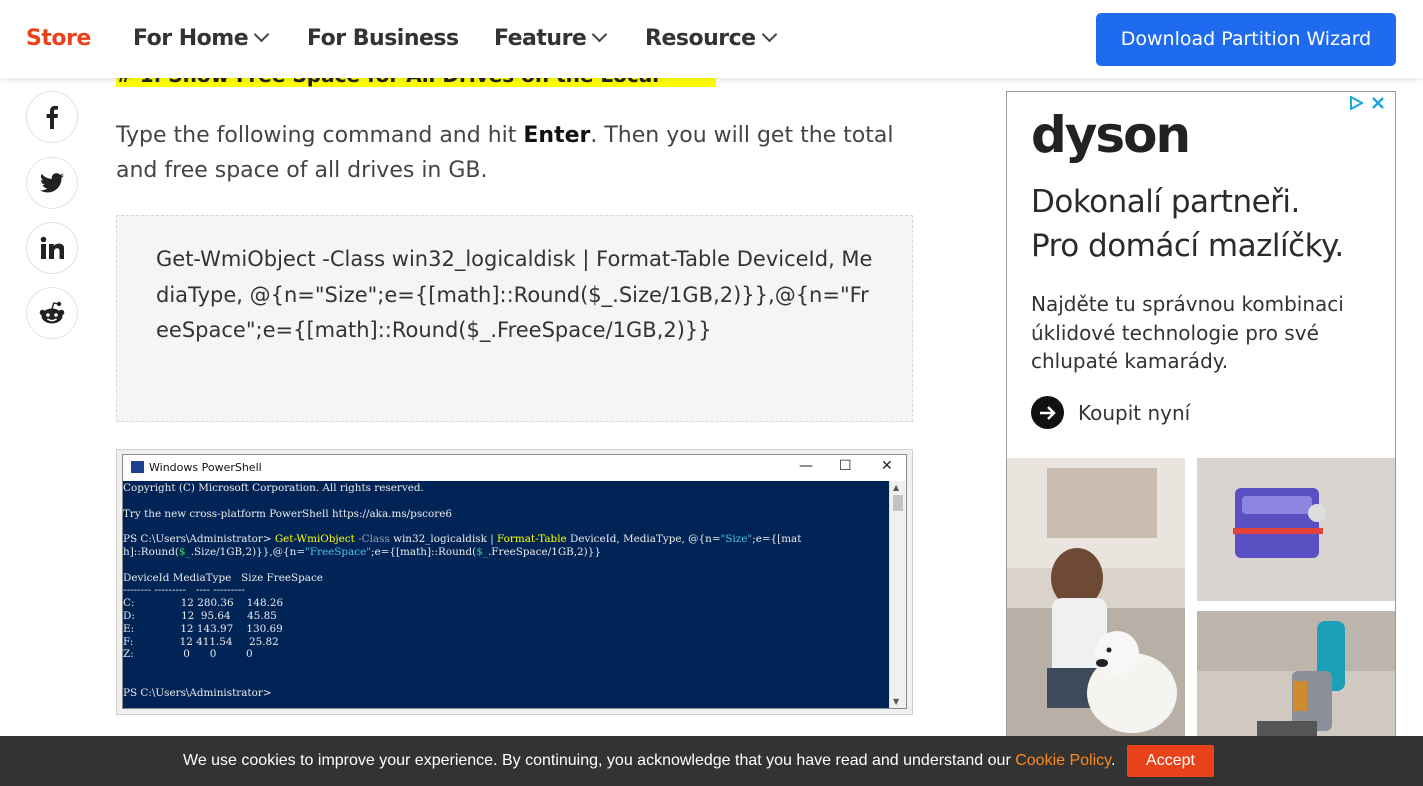 The height and width of the screenshot is (786, 1423). I want to click on ad-headline: Dokonalí partneři. Pro domácí mazlíčky., so click(1211, 224).